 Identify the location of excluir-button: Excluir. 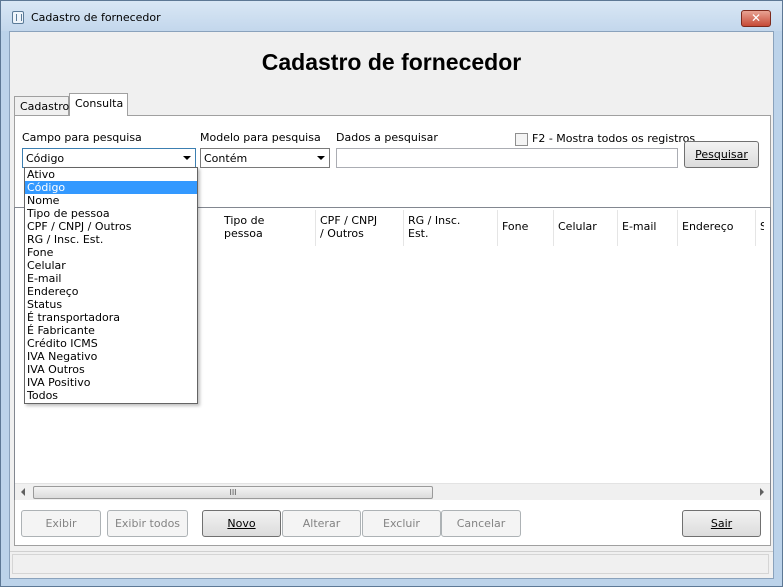
(401, 523).